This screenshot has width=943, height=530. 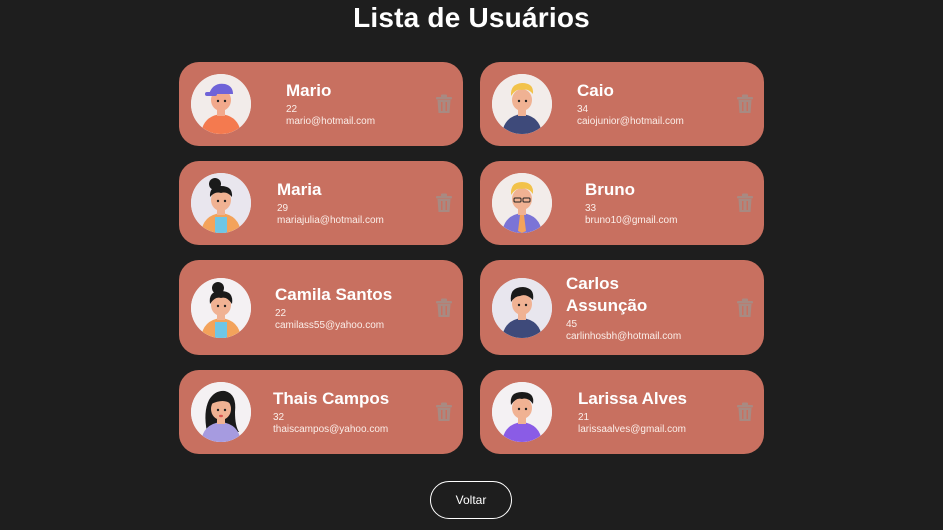 What do you see at coordinates (331, 398) in the screenshot?
I see `user-name: Thais Campos` at bounding box center [331, 398].